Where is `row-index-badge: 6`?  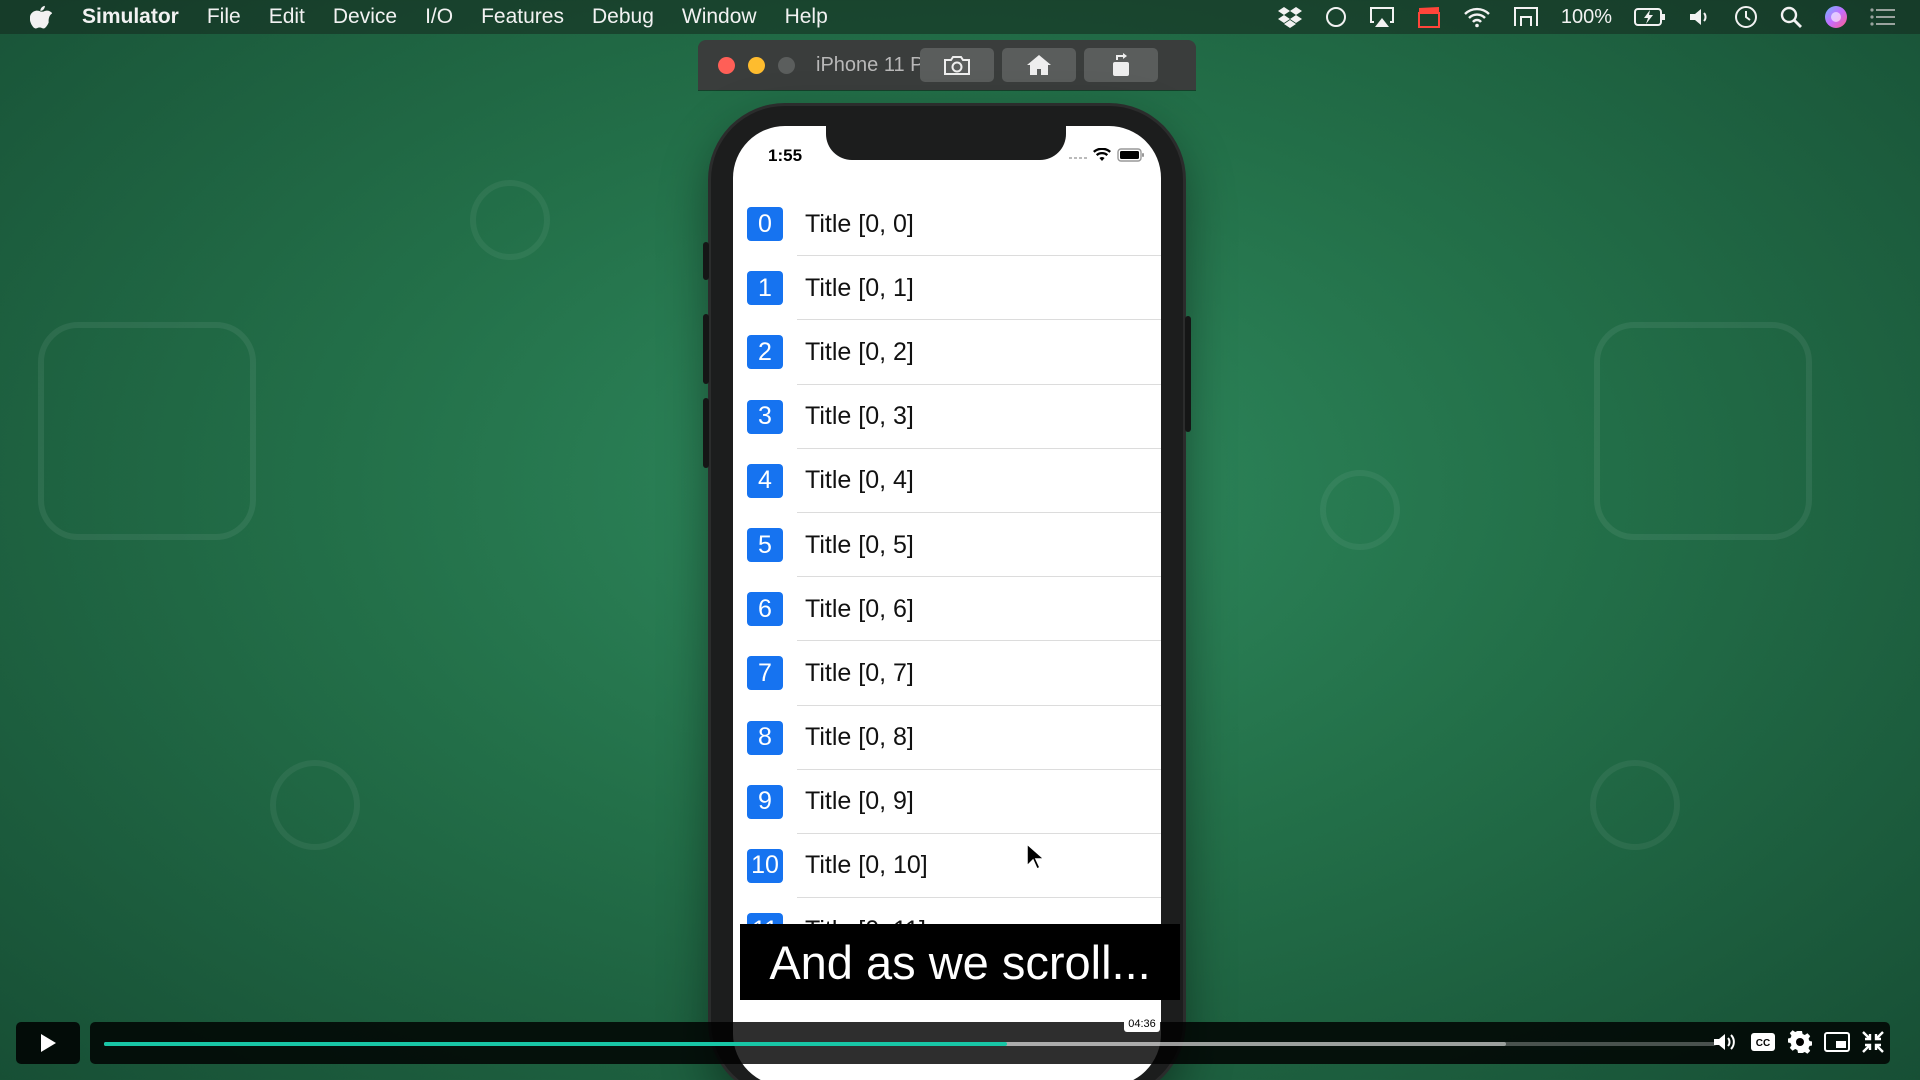
row-index-badge: 6 is located at coordinates (765, 609).